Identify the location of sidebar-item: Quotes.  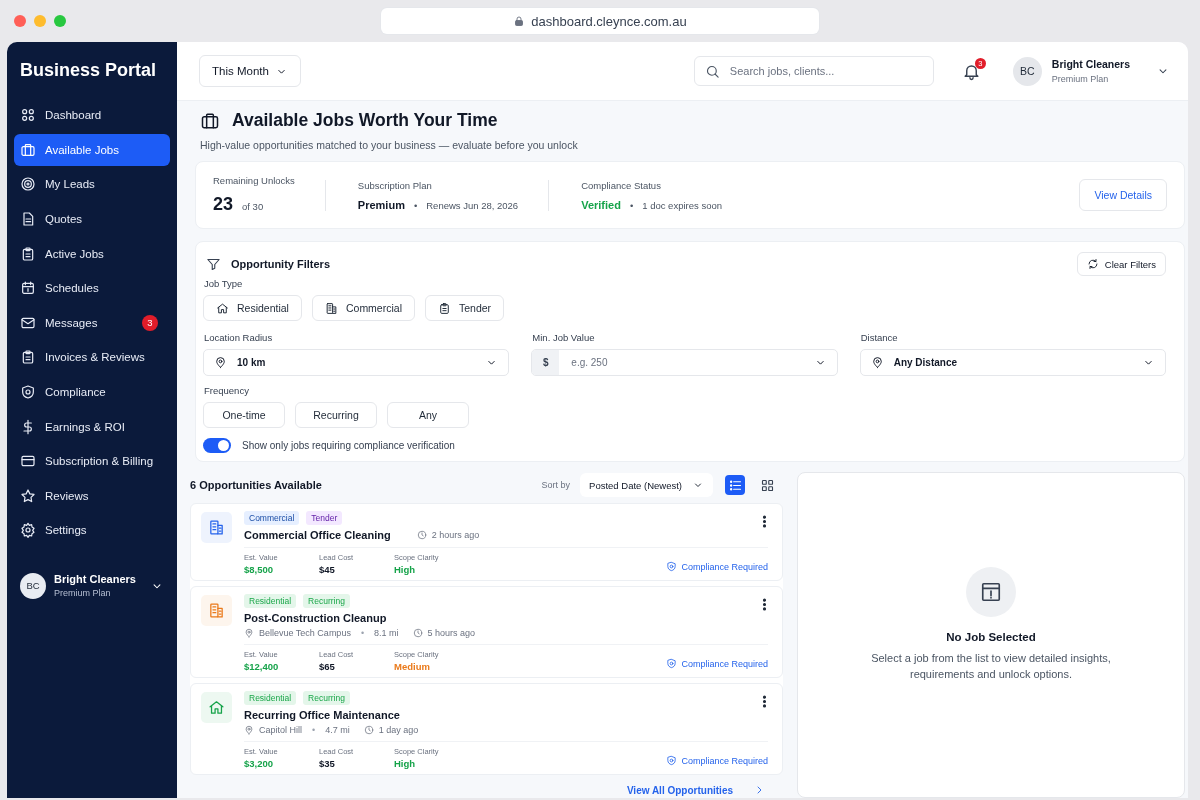
(92, 219).